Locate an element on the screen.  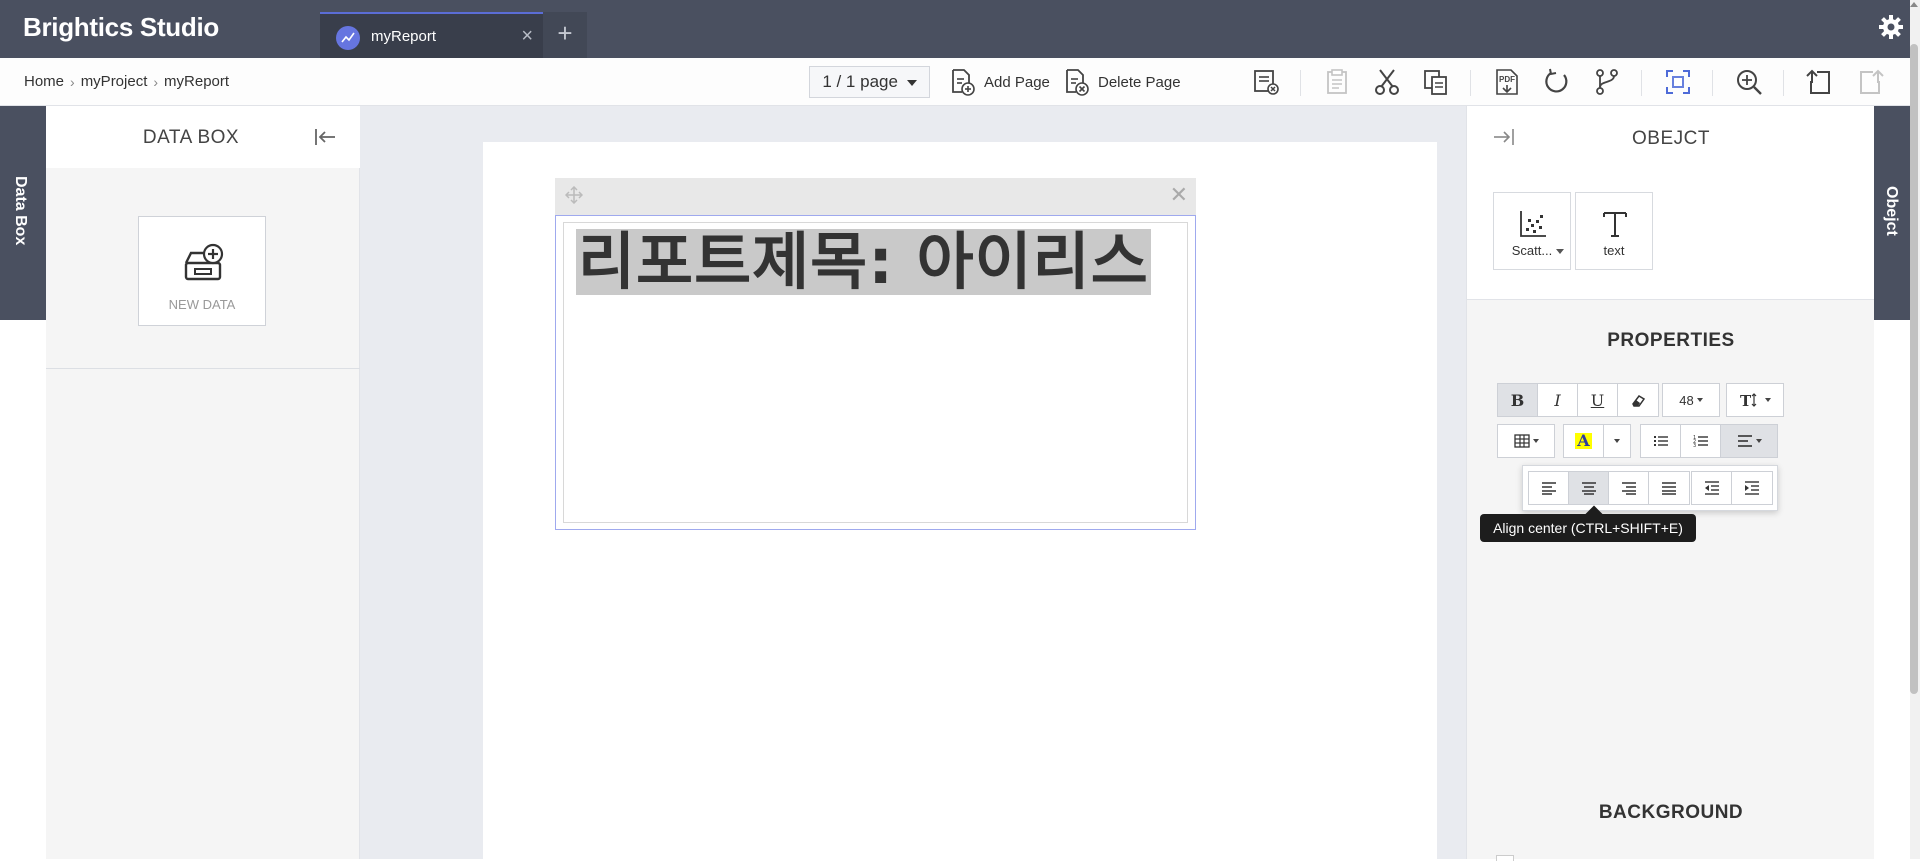
bullet-list-icon is located at coordinates (1660, 441).